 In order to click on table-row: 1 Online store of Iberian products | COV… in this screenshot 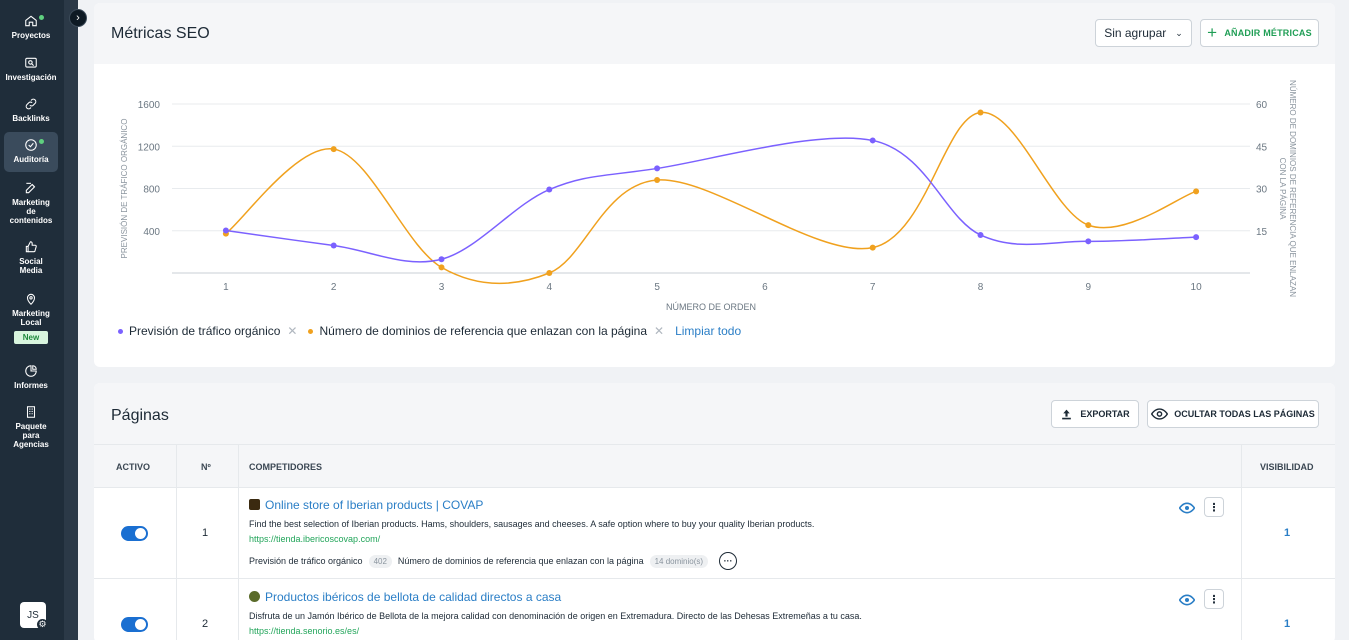, I will do `click(714, 533)`.